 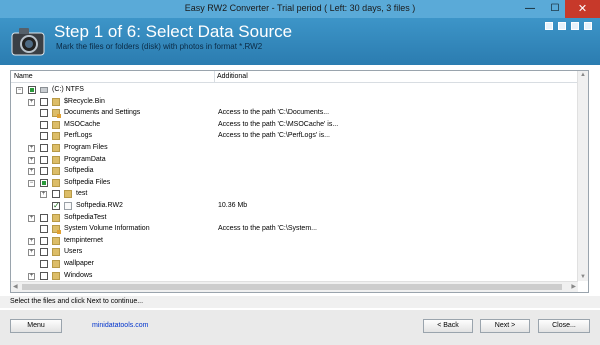 What do you see at coordinates (78, 136) in the screenshot?
I see `row-name: PerfLogs` at bounding box center [78, 136].